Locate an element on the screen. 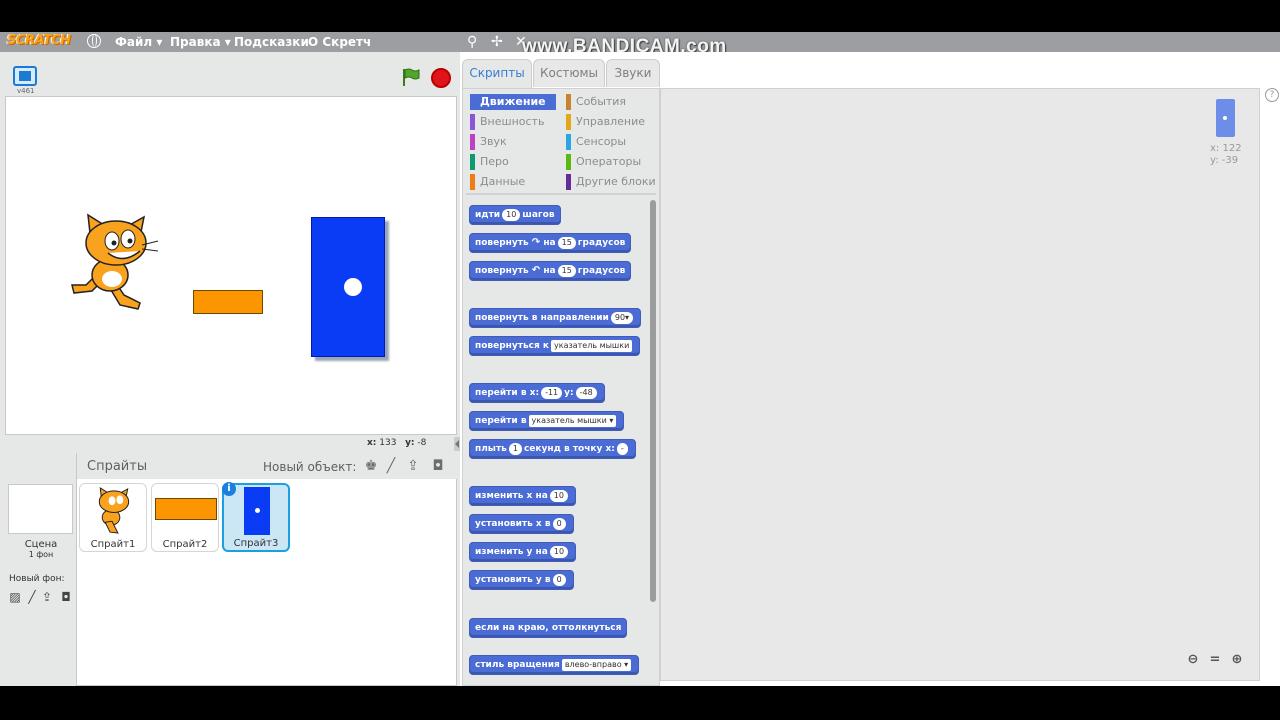 The image size is (1280, 720). right-edge-strip is located at coordinates (1271, 369).